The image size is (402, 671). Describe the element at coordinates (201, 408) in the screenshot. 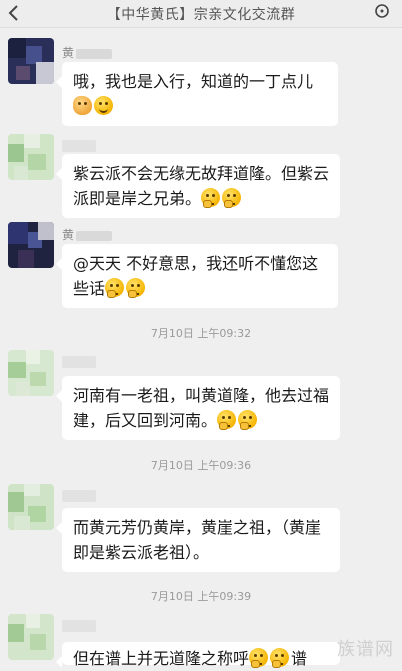

I see `message-text: 河南有一老祖，叫黄道隆，他去过福建，后又回到河南。` at that location.